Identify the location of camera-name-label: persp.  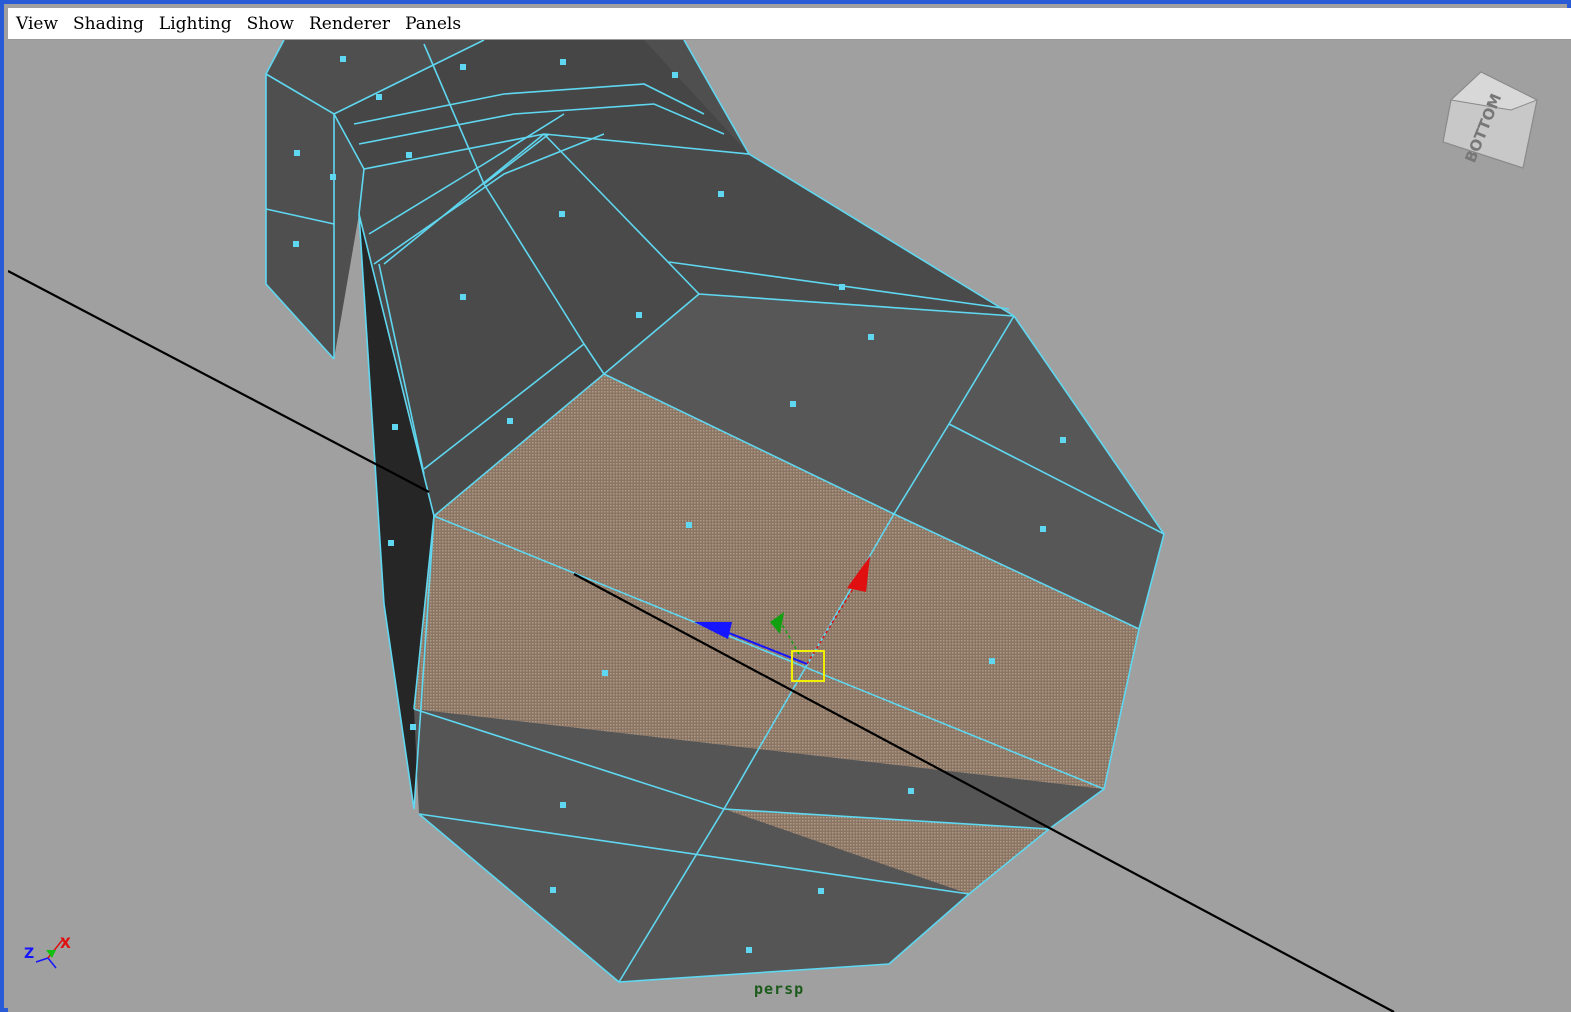
(779, 989).